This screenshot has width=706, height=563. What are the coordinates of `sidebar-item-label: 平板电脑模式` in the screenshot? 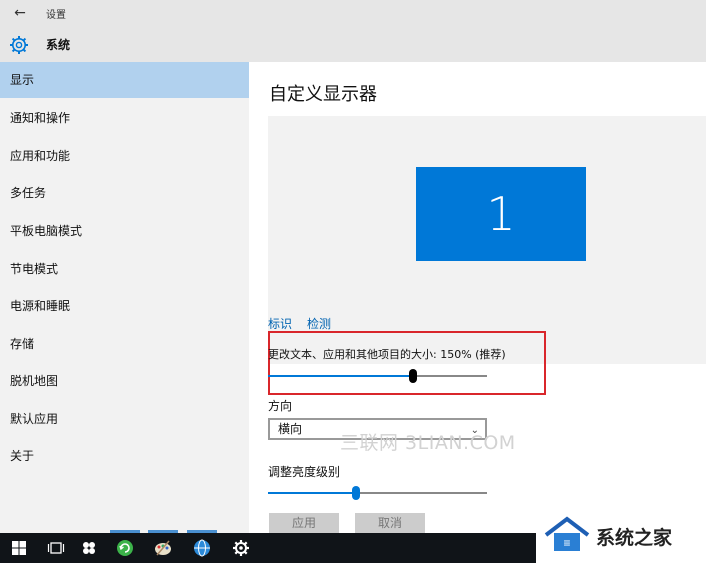 It's located at (46, 231).